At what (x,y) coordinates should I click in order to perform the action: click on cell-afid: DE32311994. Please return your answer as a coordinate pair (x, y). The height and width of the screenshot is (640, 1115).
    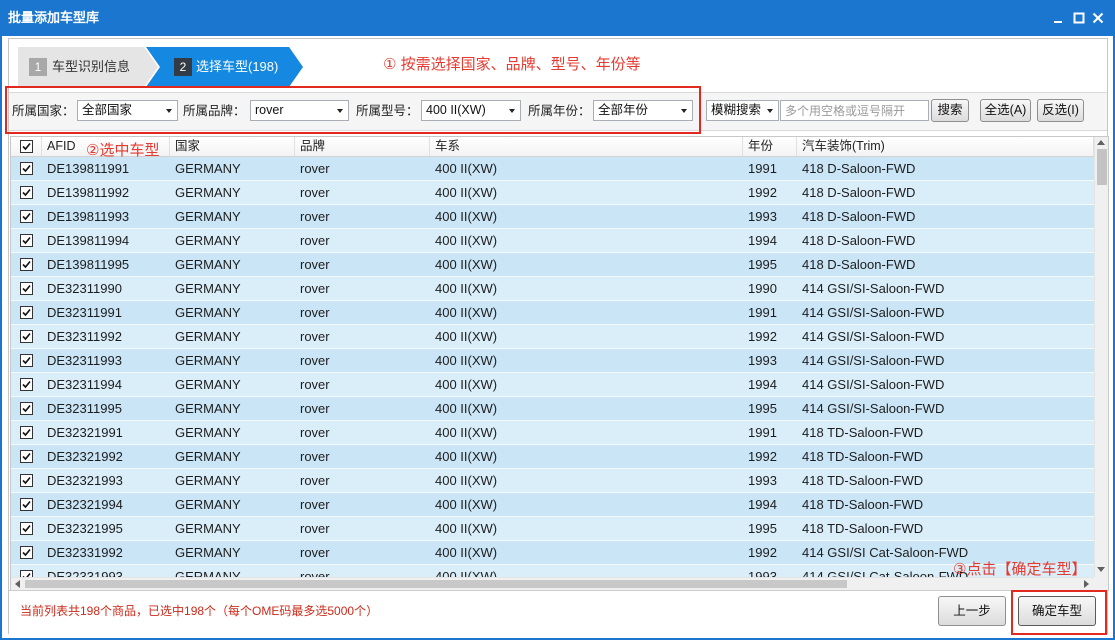
    Looking at the image, I should click on (84, 384).